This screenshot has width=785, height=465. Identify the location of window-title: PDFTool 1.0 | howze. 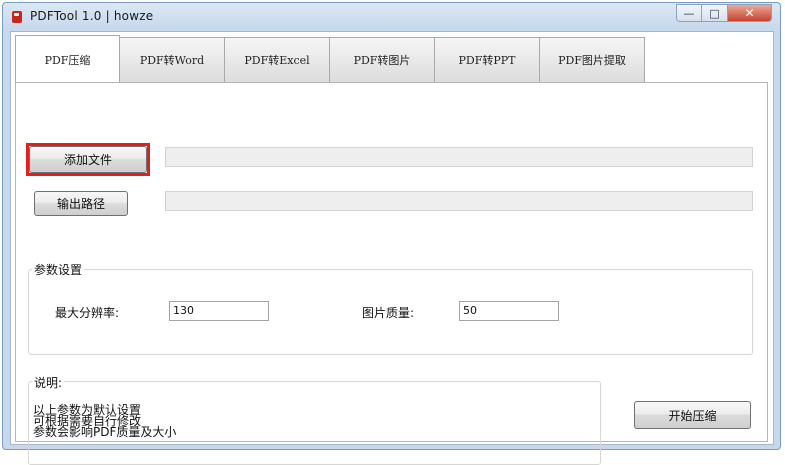
(92, 16).